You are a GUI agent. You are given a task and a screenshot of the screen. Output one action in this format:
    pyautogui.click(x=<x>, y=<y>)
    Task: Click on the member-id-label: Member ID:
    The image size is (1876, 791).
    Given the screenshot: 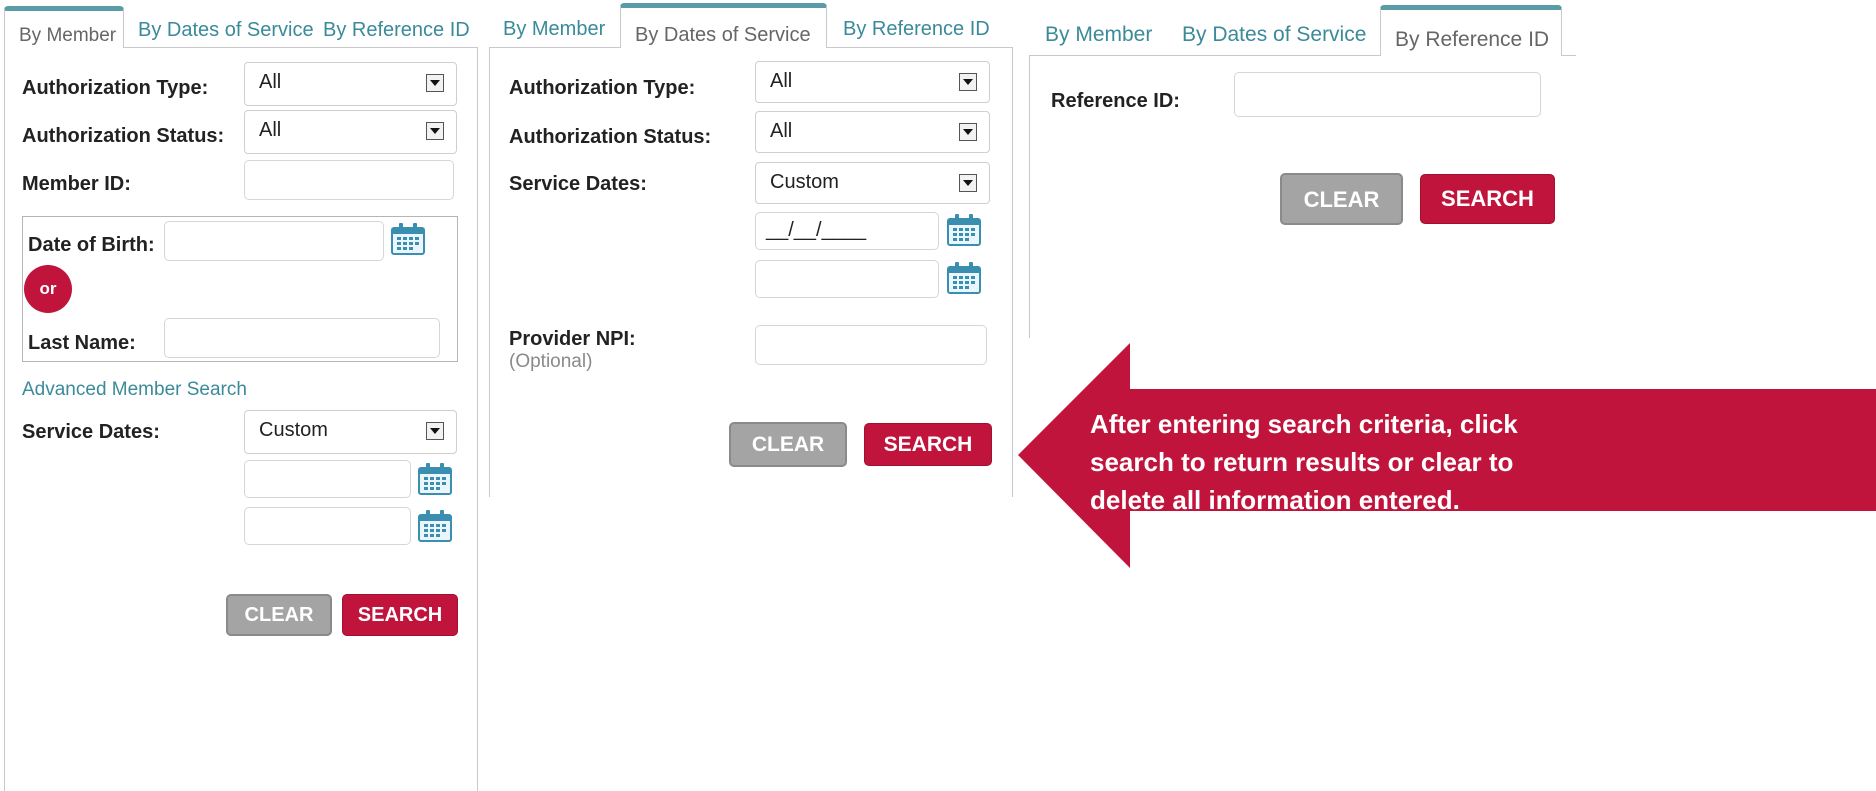 What is the action you would take?
    pyautogui.click(x=76, y=184)
    